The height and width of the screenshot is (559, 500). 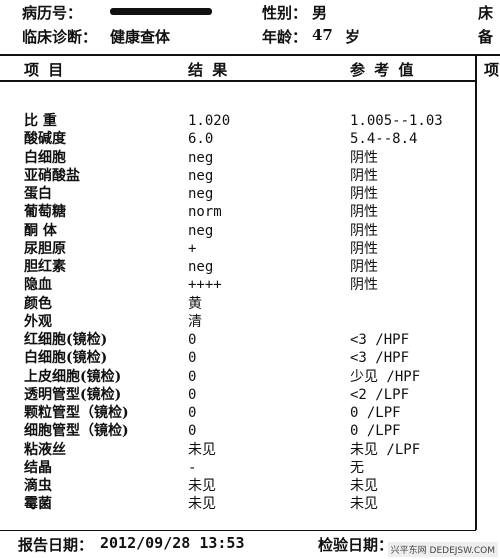 What do you see at coordinates (38, 321) in the screenshot?
I see `item-name: 外观` at bounding box center [38, 321].